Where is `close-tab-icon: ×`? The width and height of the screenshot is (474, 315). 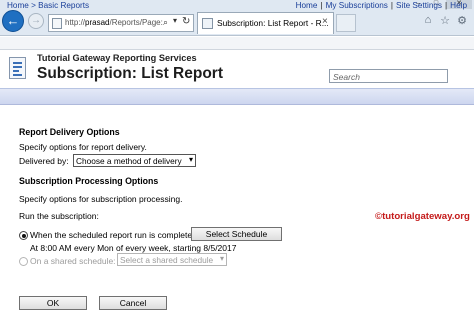
close-tab-icon: × is located at coordinates (325, 21).